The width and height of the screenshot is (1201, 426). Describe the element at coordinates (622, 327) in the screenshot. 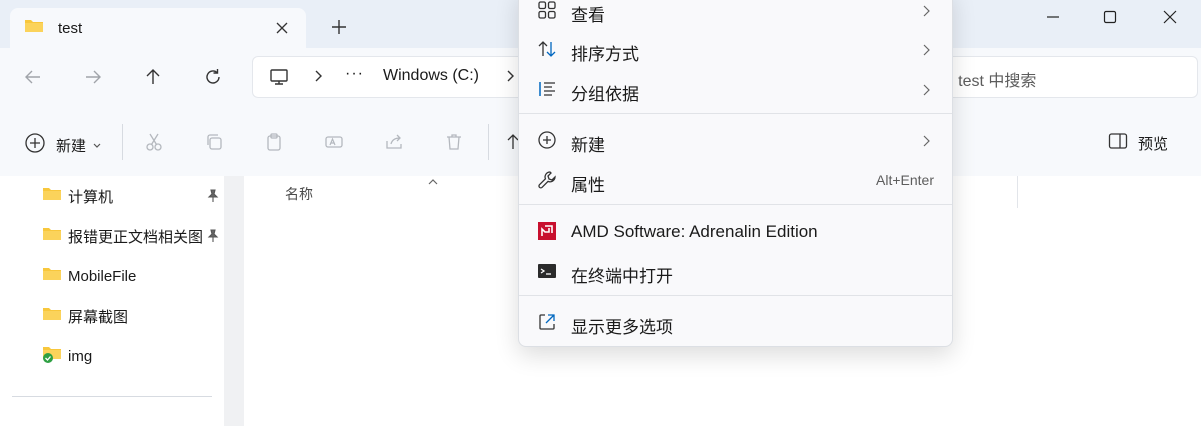

I see `menu-item-label: 显示更多选项` at that location.